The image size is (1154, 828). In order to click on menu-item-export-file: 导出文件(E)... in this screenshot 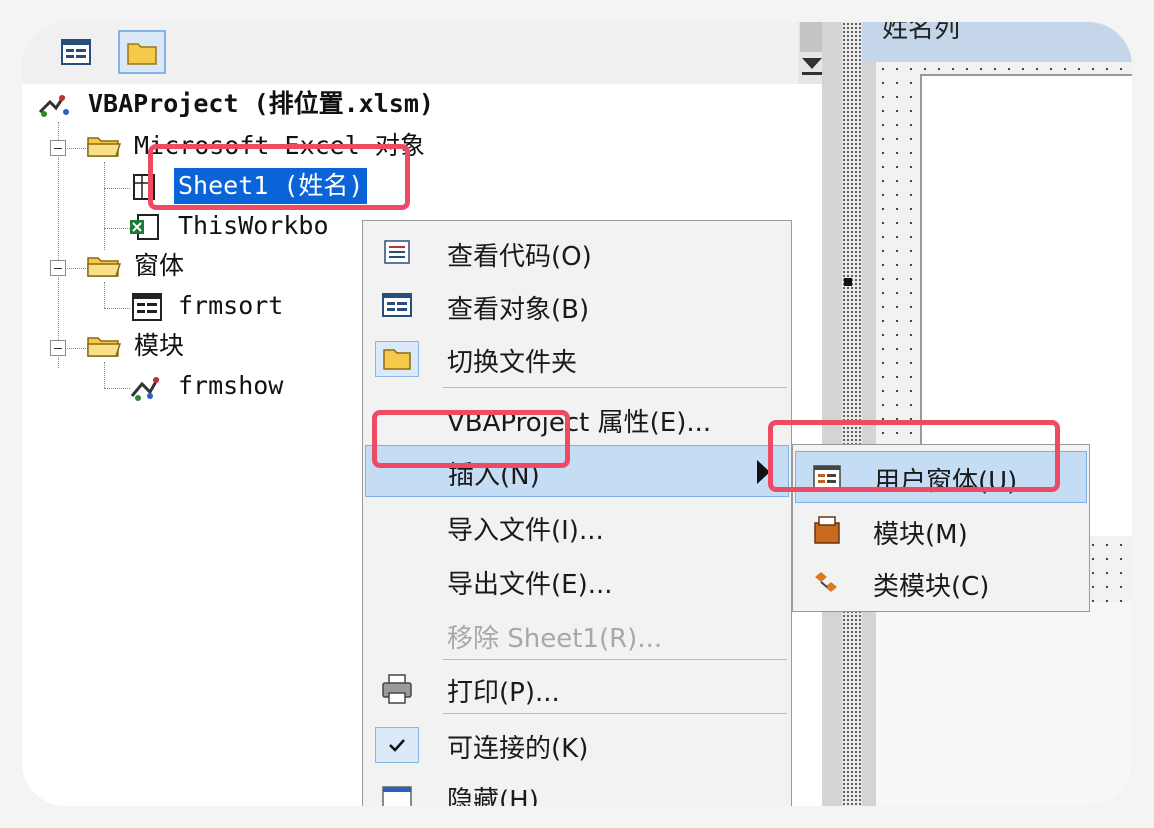, I will do `click(577, 581)`.